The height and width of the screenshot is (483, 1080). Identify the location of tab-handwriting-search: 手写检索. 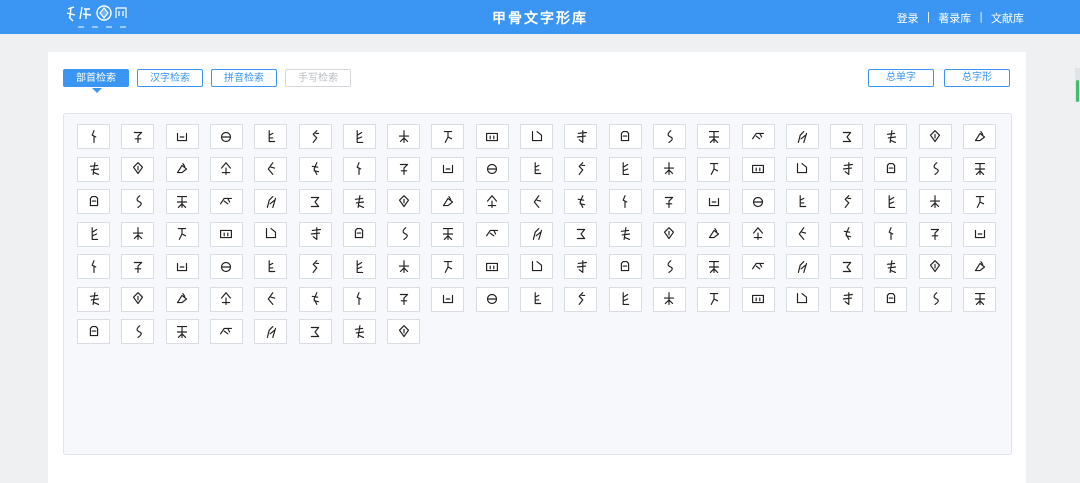
(318, 78).